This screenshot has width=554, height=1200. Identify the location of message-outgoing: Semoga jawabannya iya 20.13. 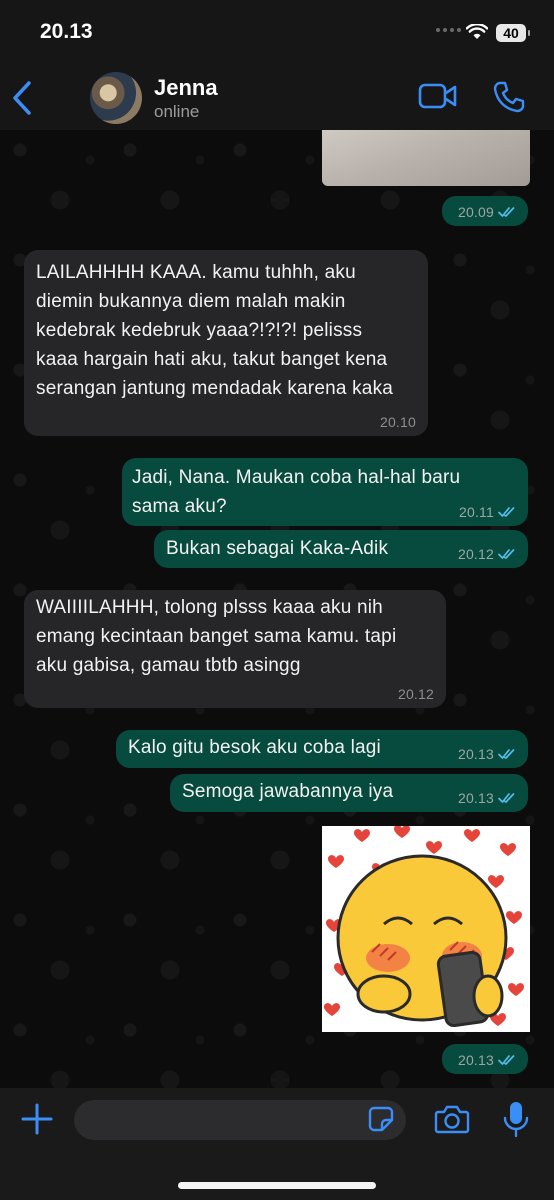
(349, 793).